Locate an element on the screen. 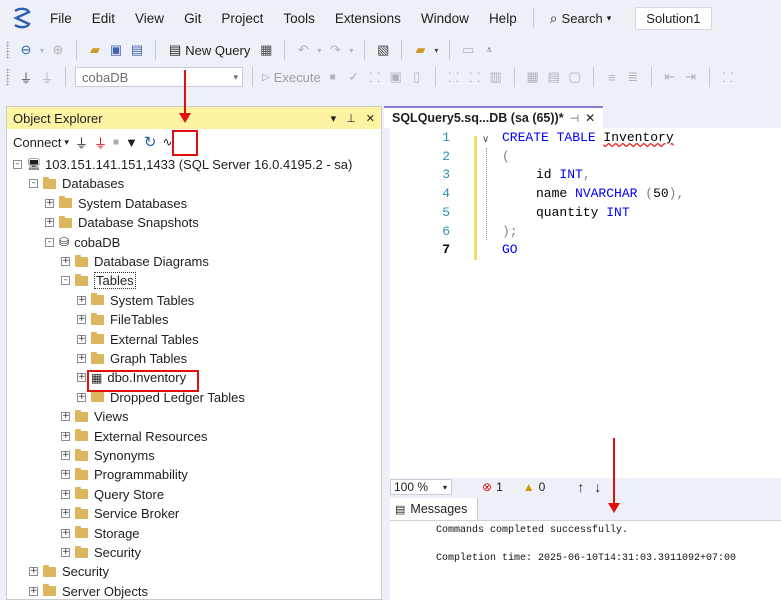 This screenshot has width=781, height=600. messages-tab: ▤ Messages is located at coordinates (434, 509).